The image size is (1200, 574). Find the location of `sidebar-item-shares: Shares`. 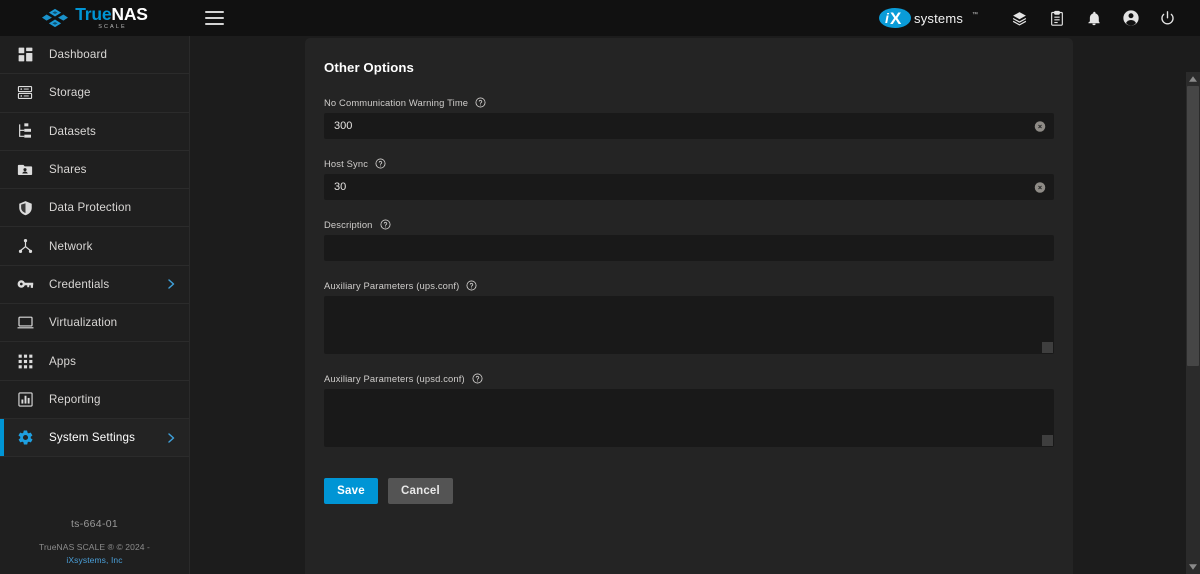

sidebar-item-shares: Shares is located at coordinates (94, 170).